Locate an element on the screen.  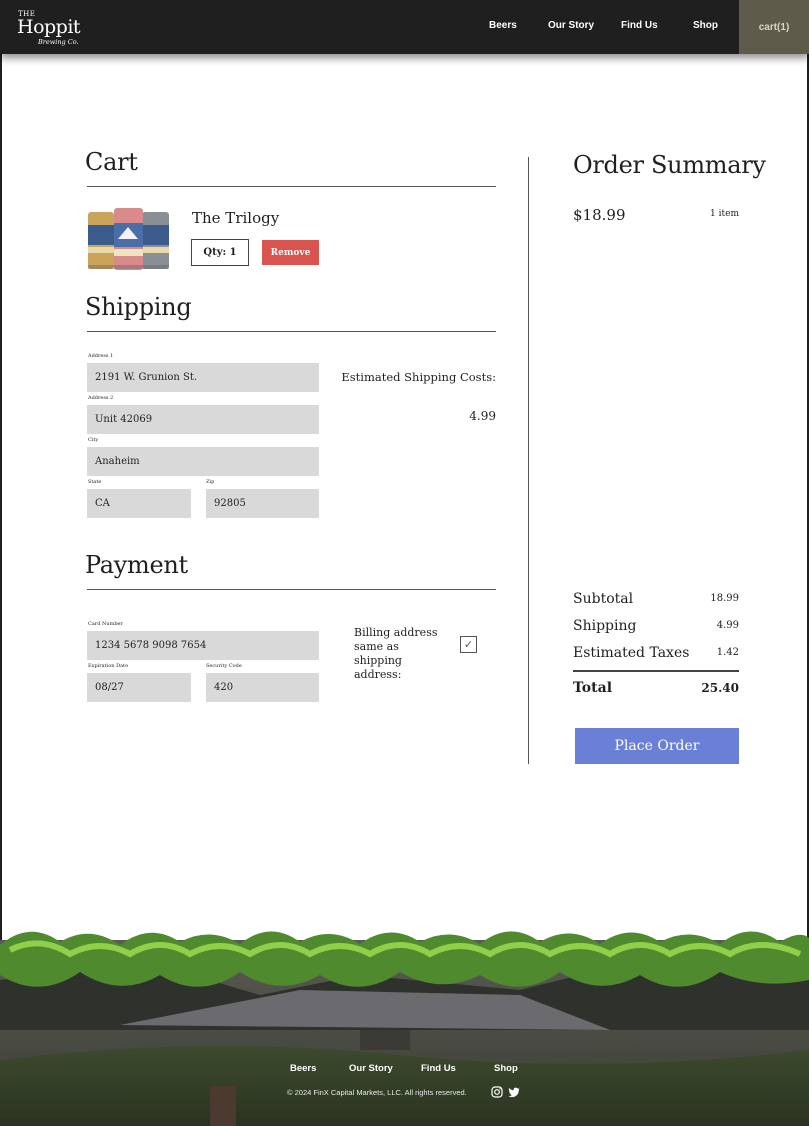
footer-link-find-us: Find Us is located at coordinates (438, 1068).